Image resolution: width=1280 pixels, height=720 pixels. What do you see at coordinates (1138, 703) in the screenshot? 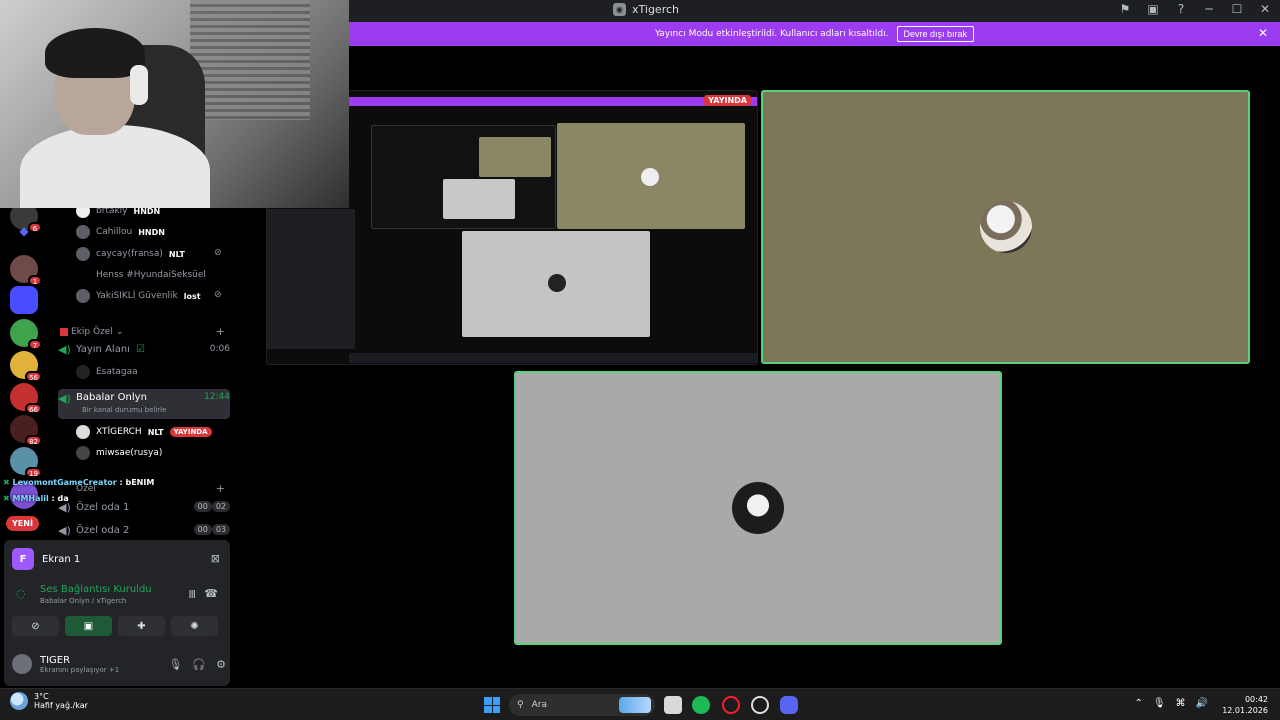
I see `chevron-up-icon: ⌃` at bounding box center [1138, 703].